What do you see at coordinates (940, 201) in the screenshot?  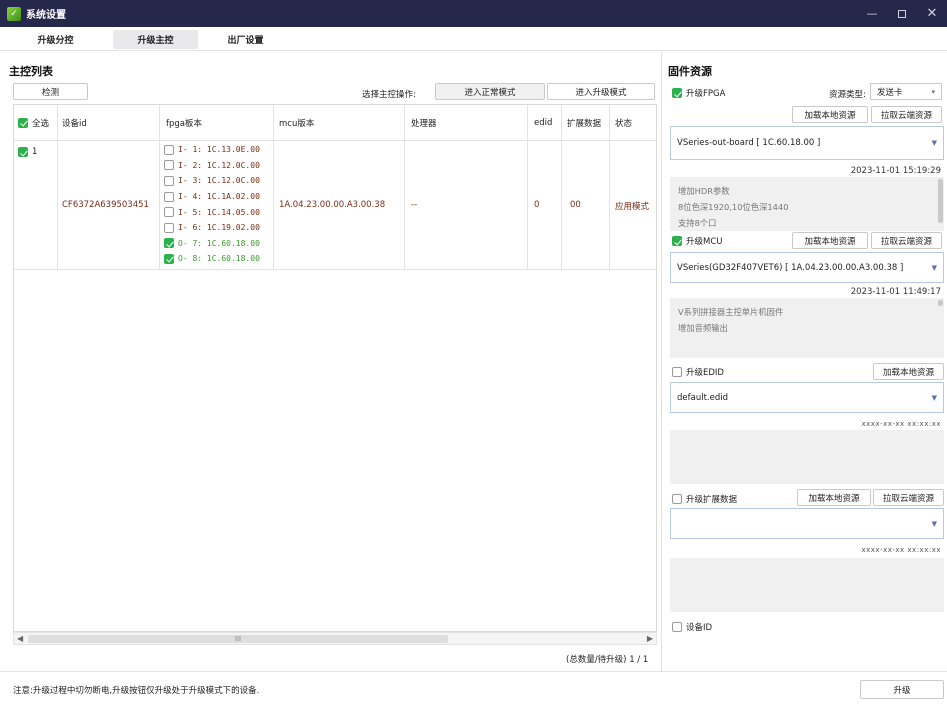 I see `fpga-notes-scrollbar` at bounding box center [940, 201].